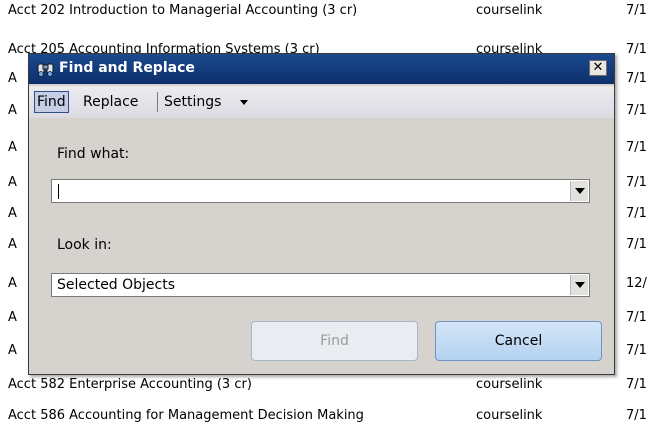 This screenshot has width=659, height=429. What do you see at coordinates (58, 191) in the screenshot?
I see `text-cursor` at bounding box center [58, 191].